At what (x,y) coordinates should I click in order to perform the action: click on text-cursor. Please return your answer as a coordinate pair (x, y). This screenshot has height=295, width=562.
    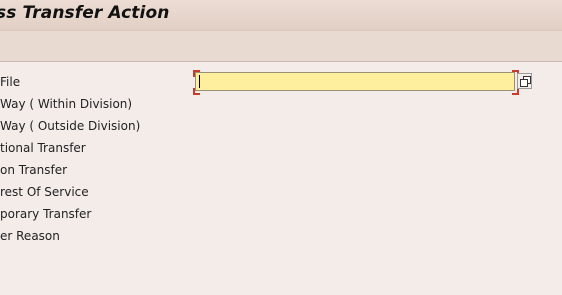
    Looking at the image, I should click on (199, 81).